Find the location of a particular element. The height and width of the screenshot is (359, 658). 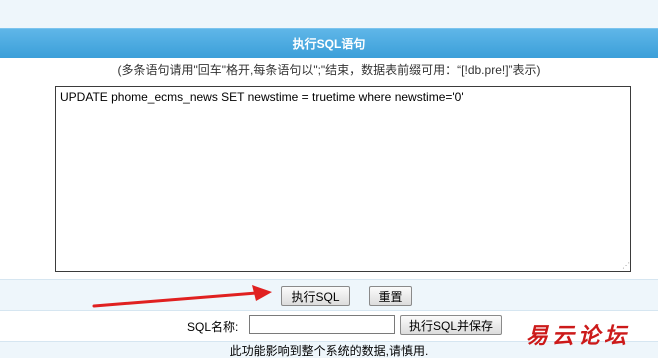

reset-button: 重置 is located at coordinates (390, 296).